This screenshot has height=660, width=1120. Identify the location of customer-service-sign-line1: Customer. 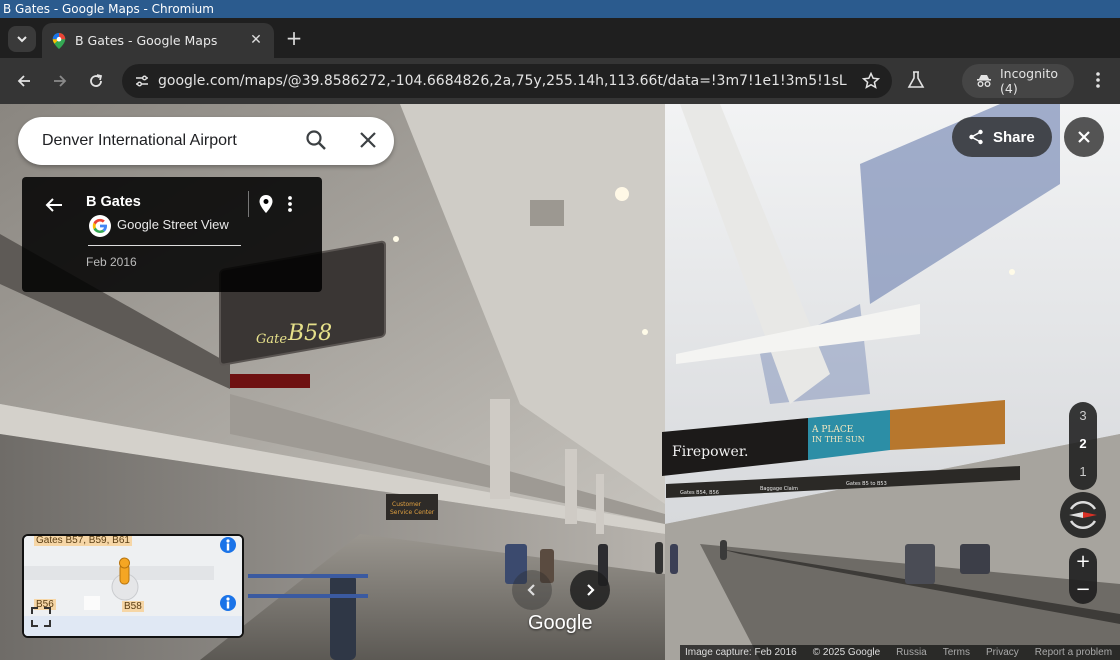
(407, 504).